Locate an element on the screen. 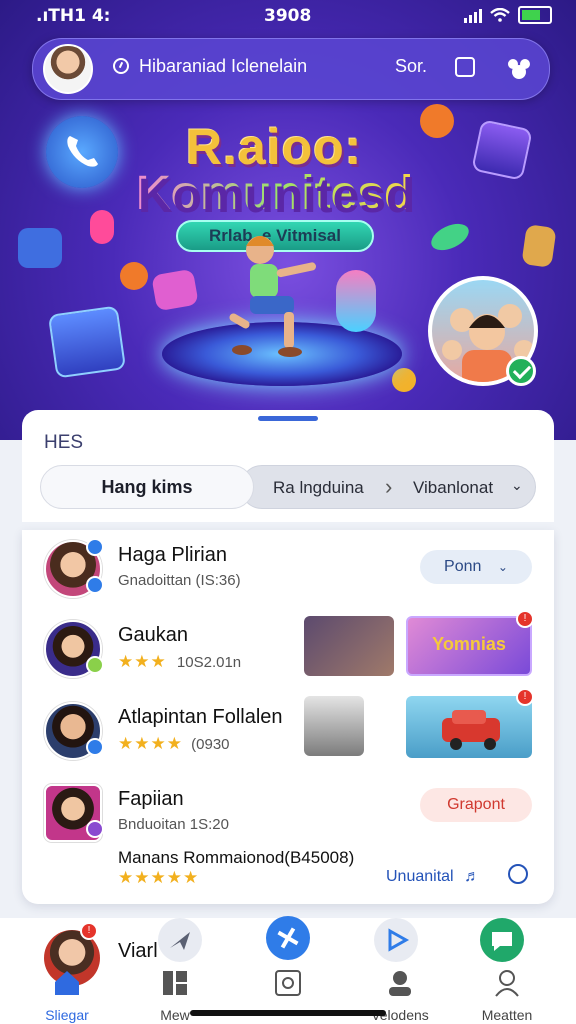 This screenshot has width=576, height=1024. chevron-right-icon: › is located at coordinates (389, 486).